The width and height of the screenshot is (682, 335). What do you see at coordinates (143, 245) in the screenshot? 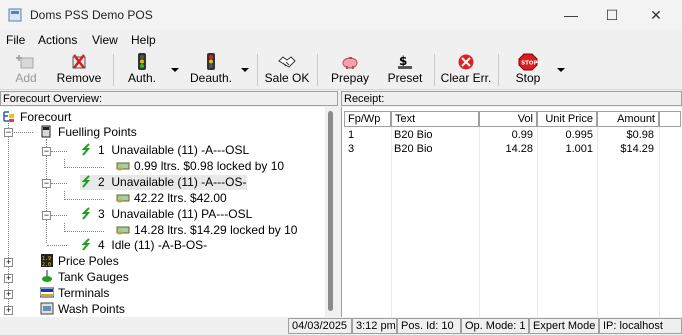
I see `tree-fp-4: 4 Idle (11) -A-B-OS-` at bounding box center [143, 245].